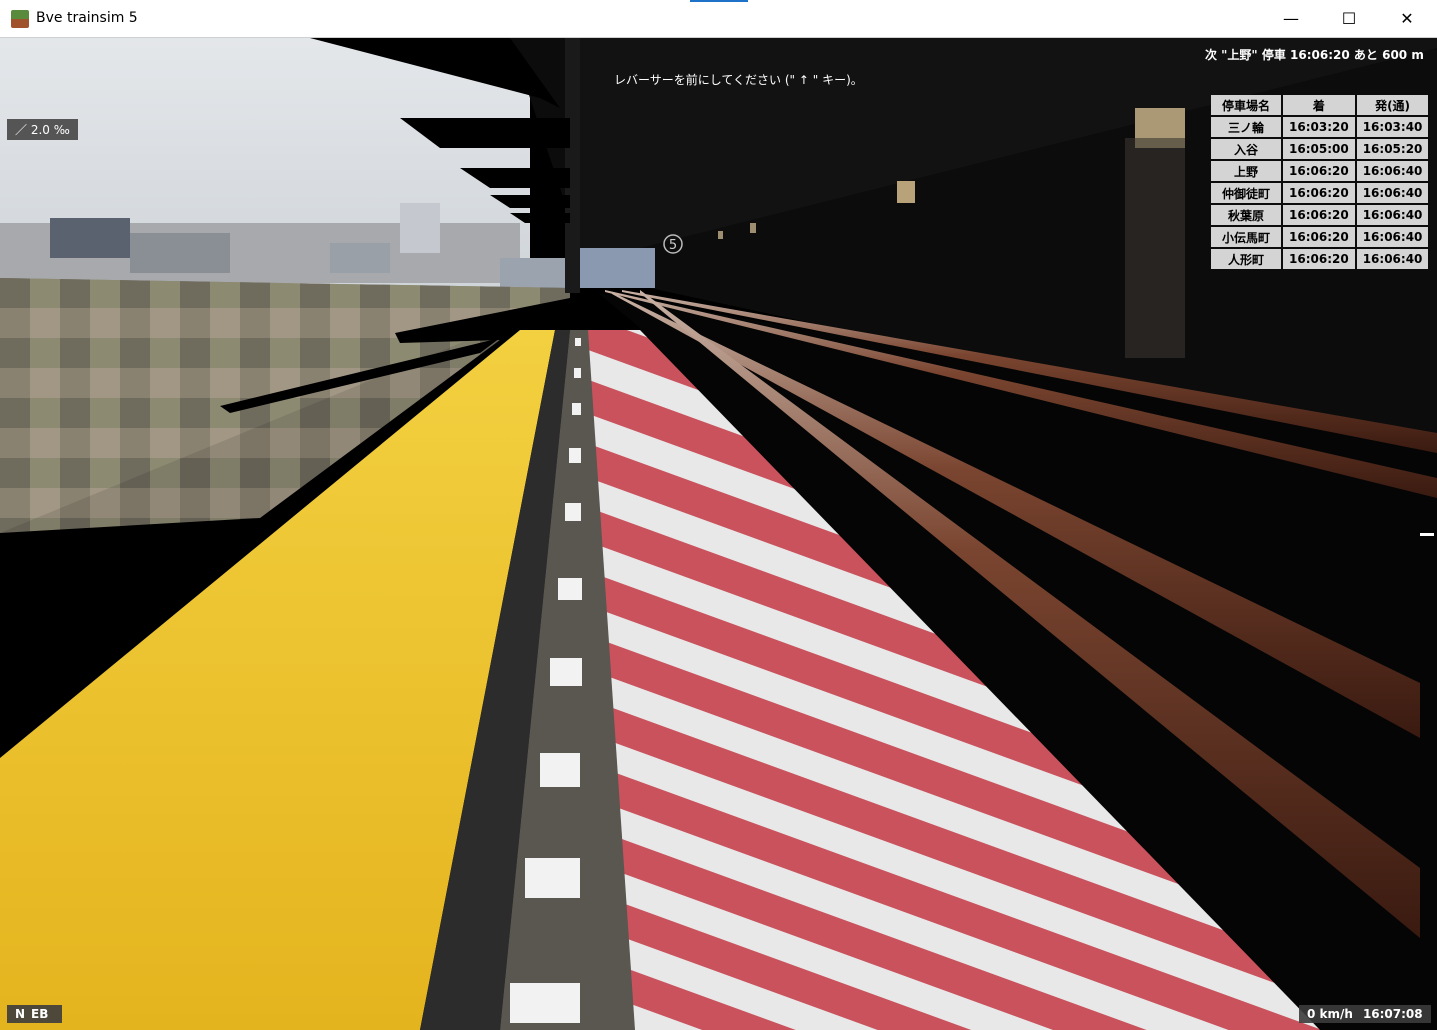 The width and height of the screenshot is (1437, 1030). Describe the element at coordinates (1392, 127) in the screenshot. I see `timetable-departure: 16:03:40` at that location.